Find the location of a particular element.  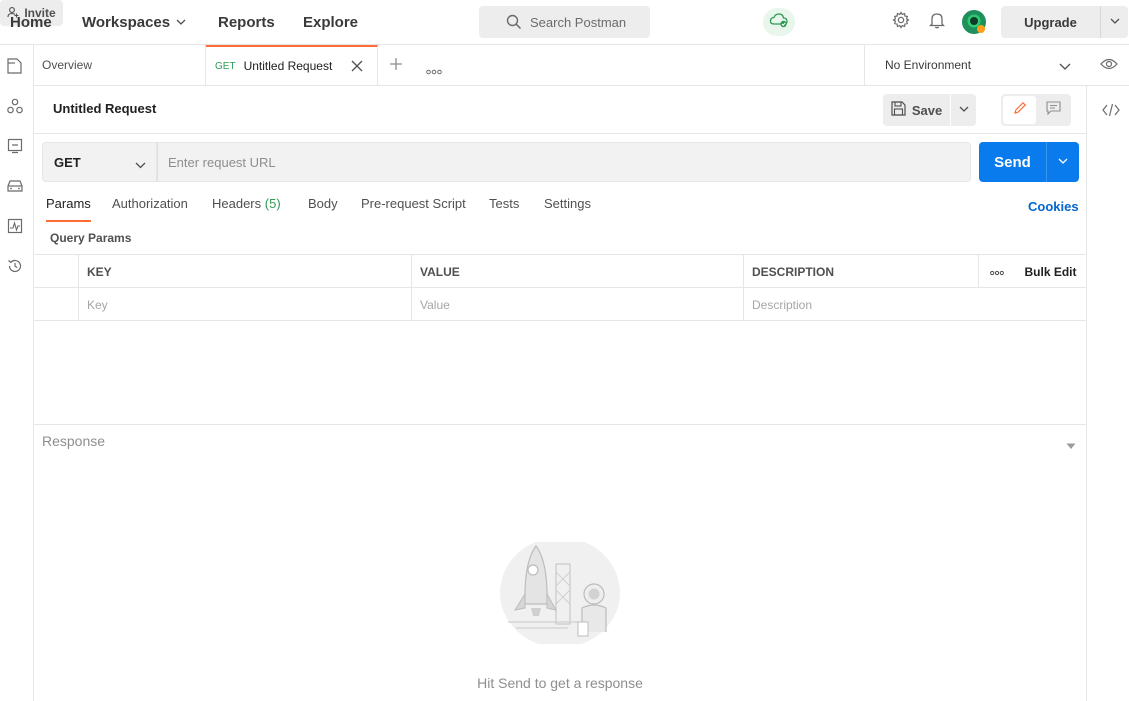

nav-workspaces: Workspaces is located at coordinates (134, 22).